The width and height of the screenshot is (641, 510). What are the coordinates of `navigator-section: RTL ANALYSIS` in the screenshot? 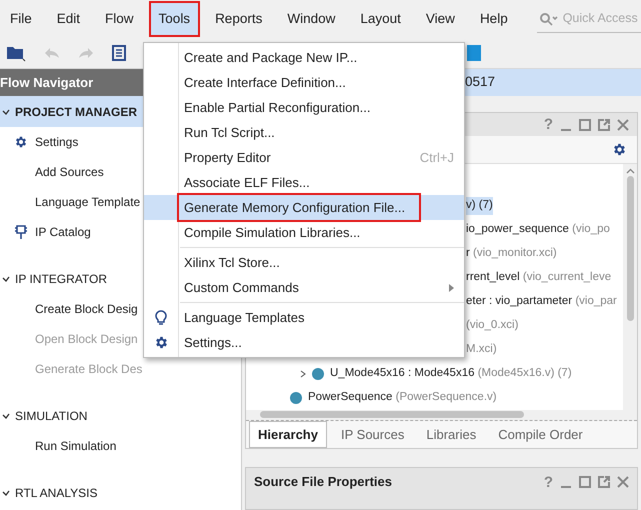 It's located at (120, 492).